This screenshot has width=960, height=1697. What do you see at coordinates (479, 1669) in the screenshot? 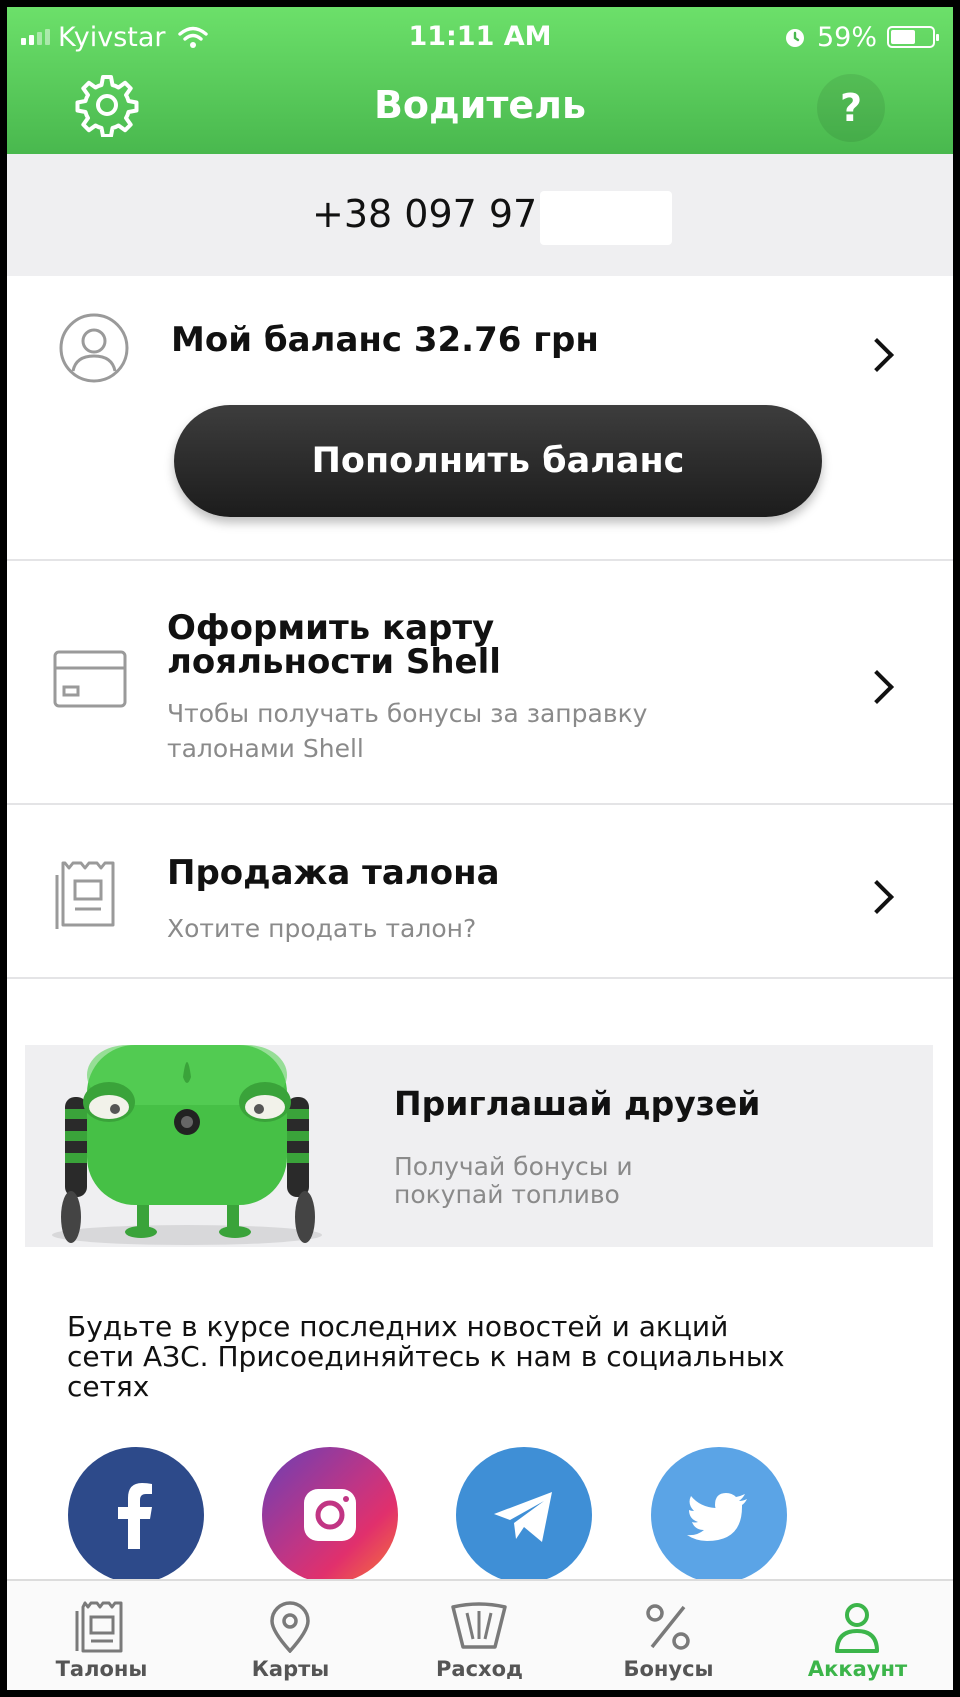
I see `tab-label: Расход` at bounding box center [479, 1669].